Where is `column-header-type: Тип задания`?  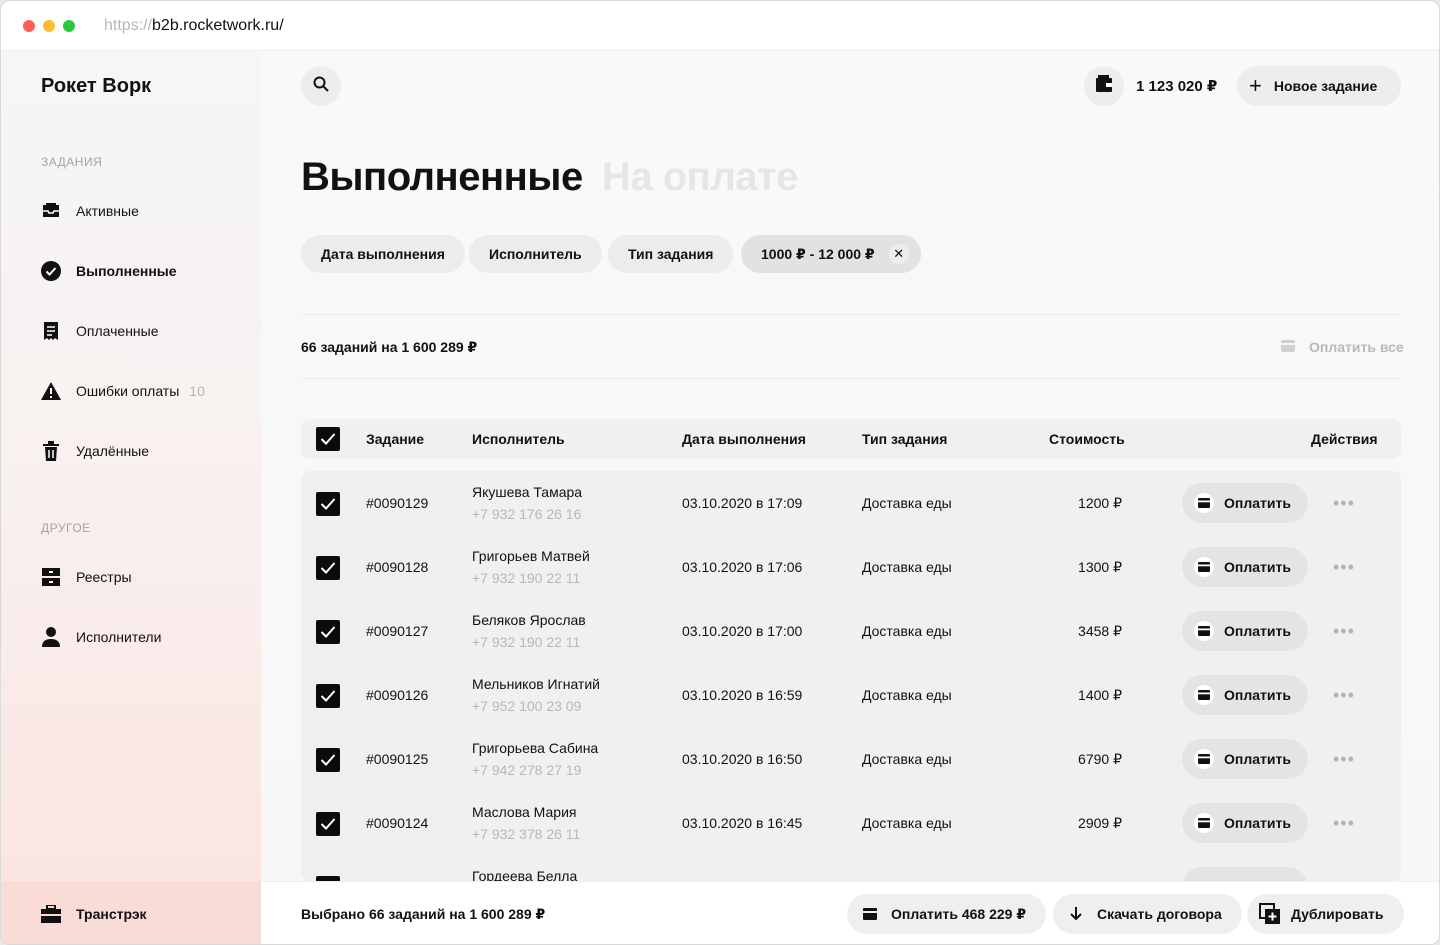 column-header-type: Тип задания is located at coordinates (904, 439).